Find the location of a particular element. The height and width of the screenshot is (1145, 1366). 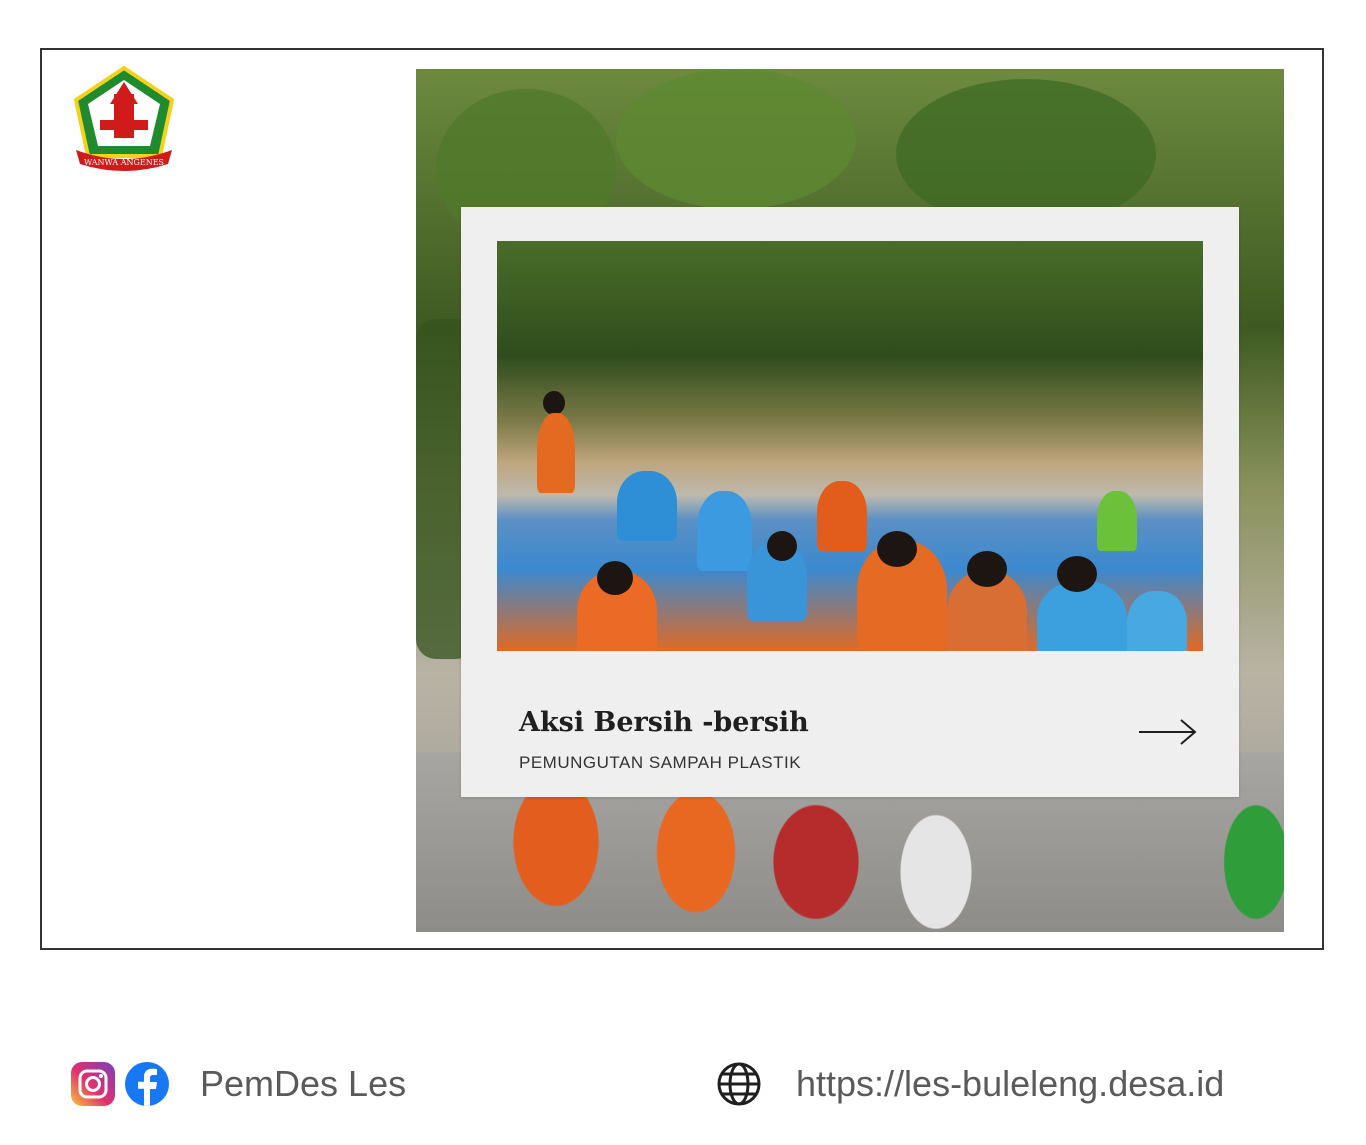

instagram-icon is located at coordinates (93, 1084).